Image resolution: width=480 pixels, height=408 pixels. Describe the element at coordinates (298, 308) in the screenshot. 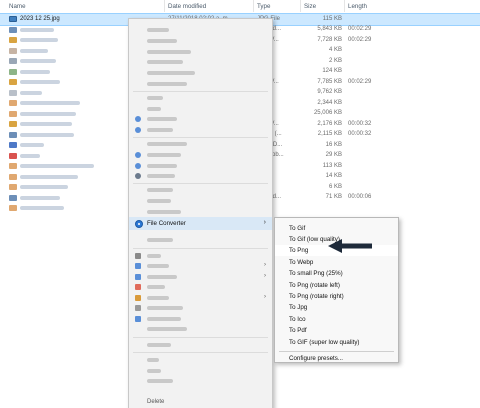

I see `submenu-item-label: To Jpg` at that location.